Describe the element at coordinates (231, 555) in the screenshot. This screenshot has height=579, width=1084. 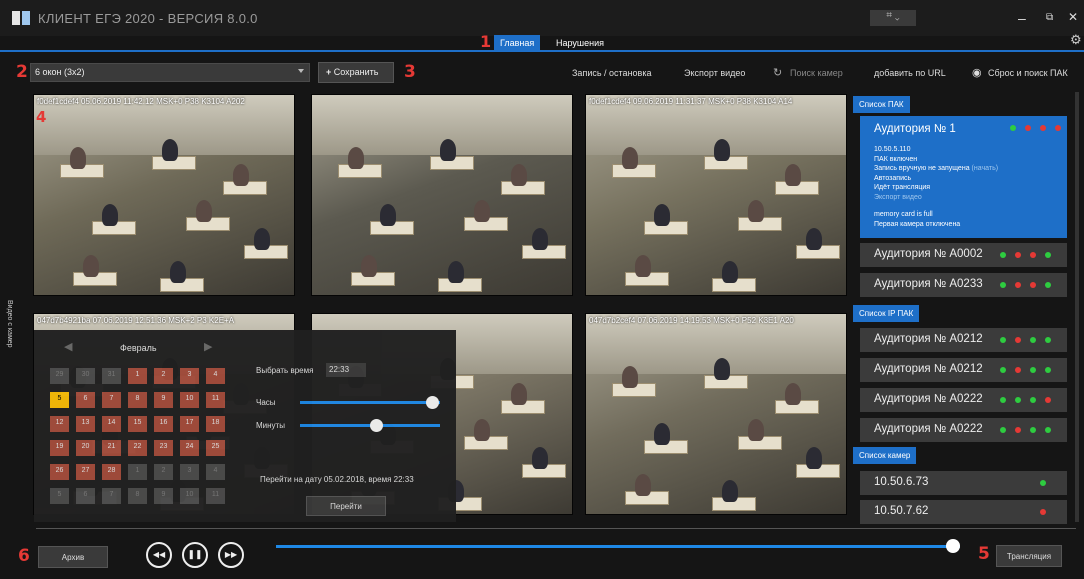
I see `forward-button: ▶▶` at that location.